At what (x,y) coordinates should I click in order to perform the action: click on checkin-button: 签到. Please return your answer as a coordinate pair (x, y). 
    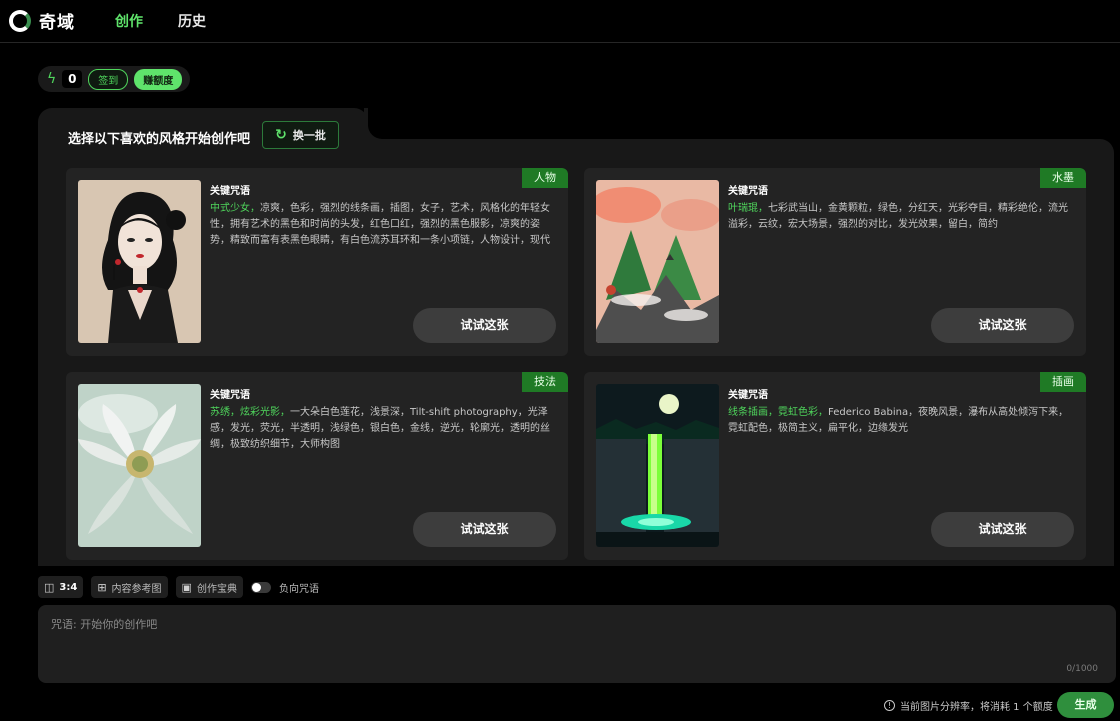
    Looking at the image, I should click on (108, 79).